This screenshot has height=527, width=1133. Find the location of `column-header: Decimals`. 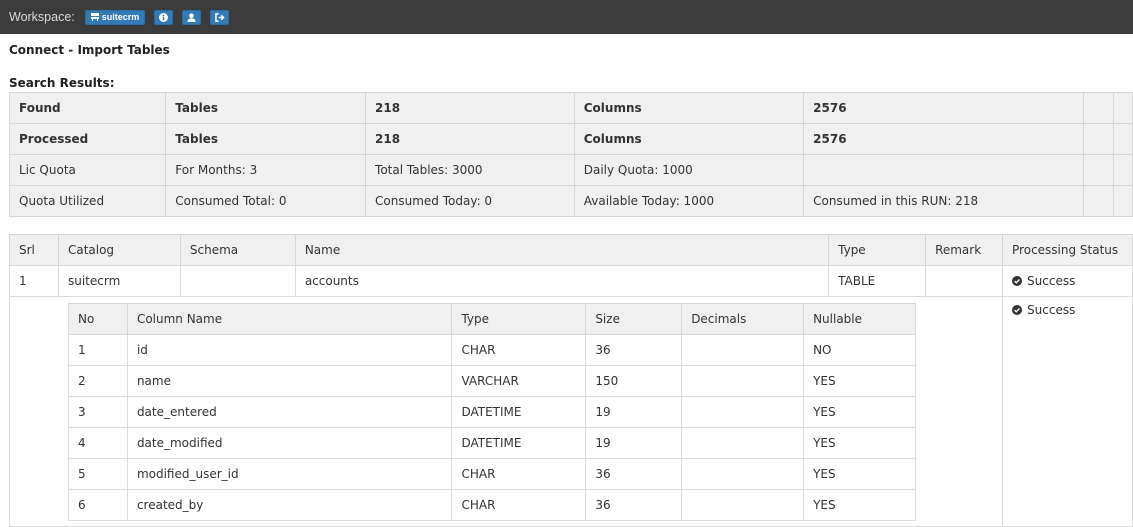

column-header: Decimals is located at coordinates (743, 319).